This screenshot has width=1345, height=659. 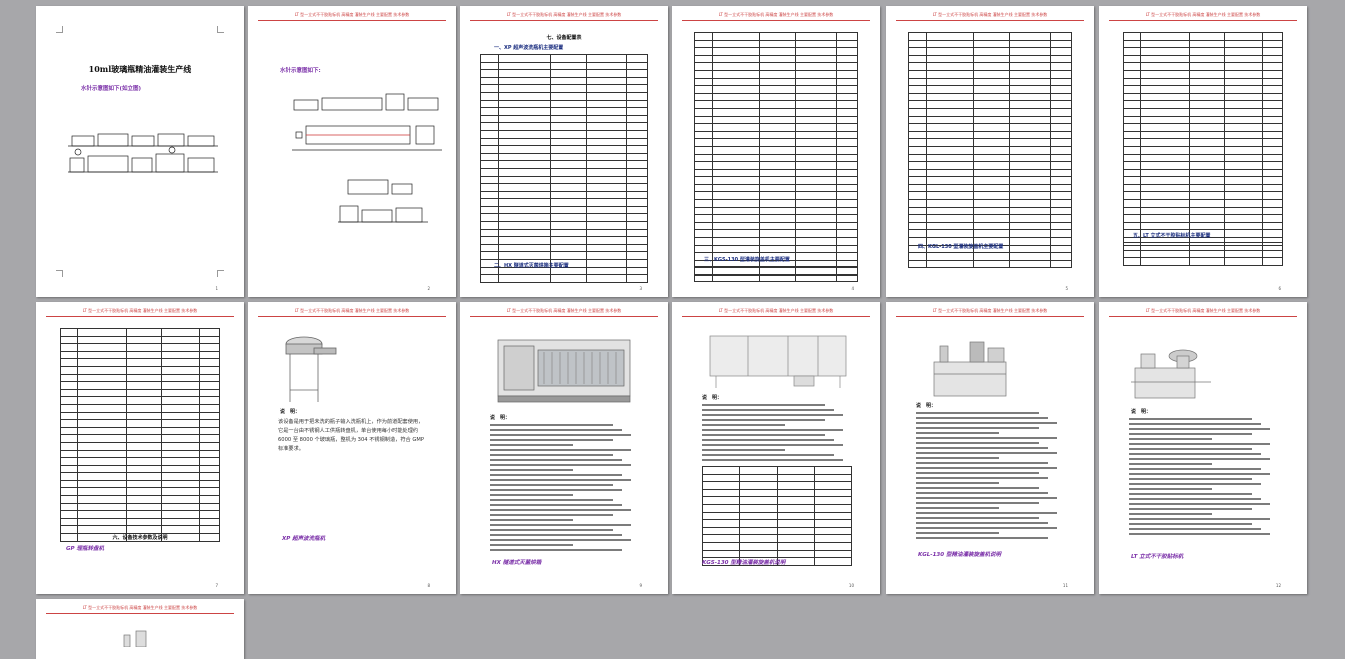 What do you see at coordinates (1203, 15) in the screenshot?
I see `page-header: LT 型—立式不干胶贴标机 高精度 灌装生产线 主要配置 技术参数` at bounding box center [1203, 15].